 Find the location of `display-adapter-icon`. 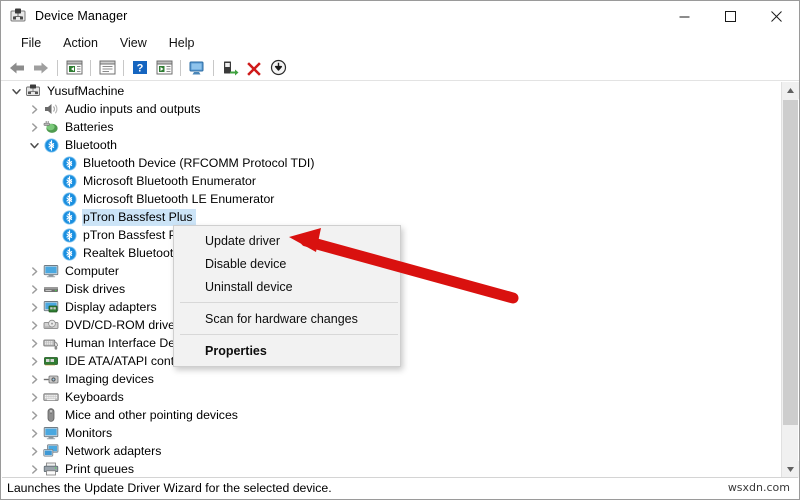

display-adapter-icon is located at coordinates (51, 307).